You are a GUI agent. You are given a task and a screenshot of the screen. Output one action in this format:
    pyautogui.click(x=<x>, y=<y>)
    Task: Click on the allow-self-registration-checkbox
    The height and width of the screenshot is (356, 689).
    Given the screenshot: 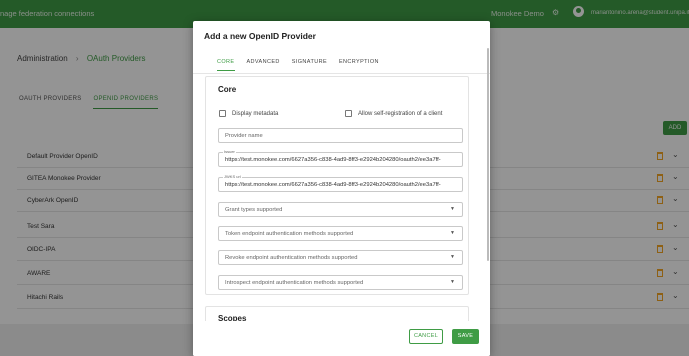 What is the action you would take?
    pyautogui.click(x=348, y=113)
    